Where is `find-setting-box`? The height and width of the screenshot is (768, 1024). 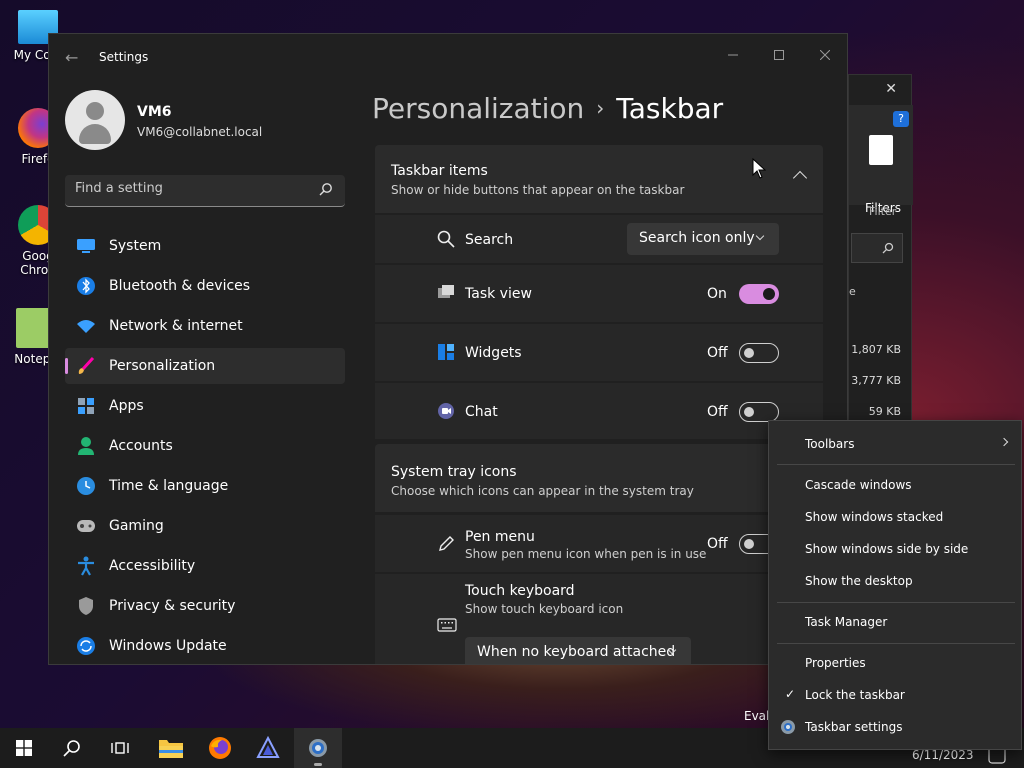 find-setting-box is located at coordinates (205, 191).